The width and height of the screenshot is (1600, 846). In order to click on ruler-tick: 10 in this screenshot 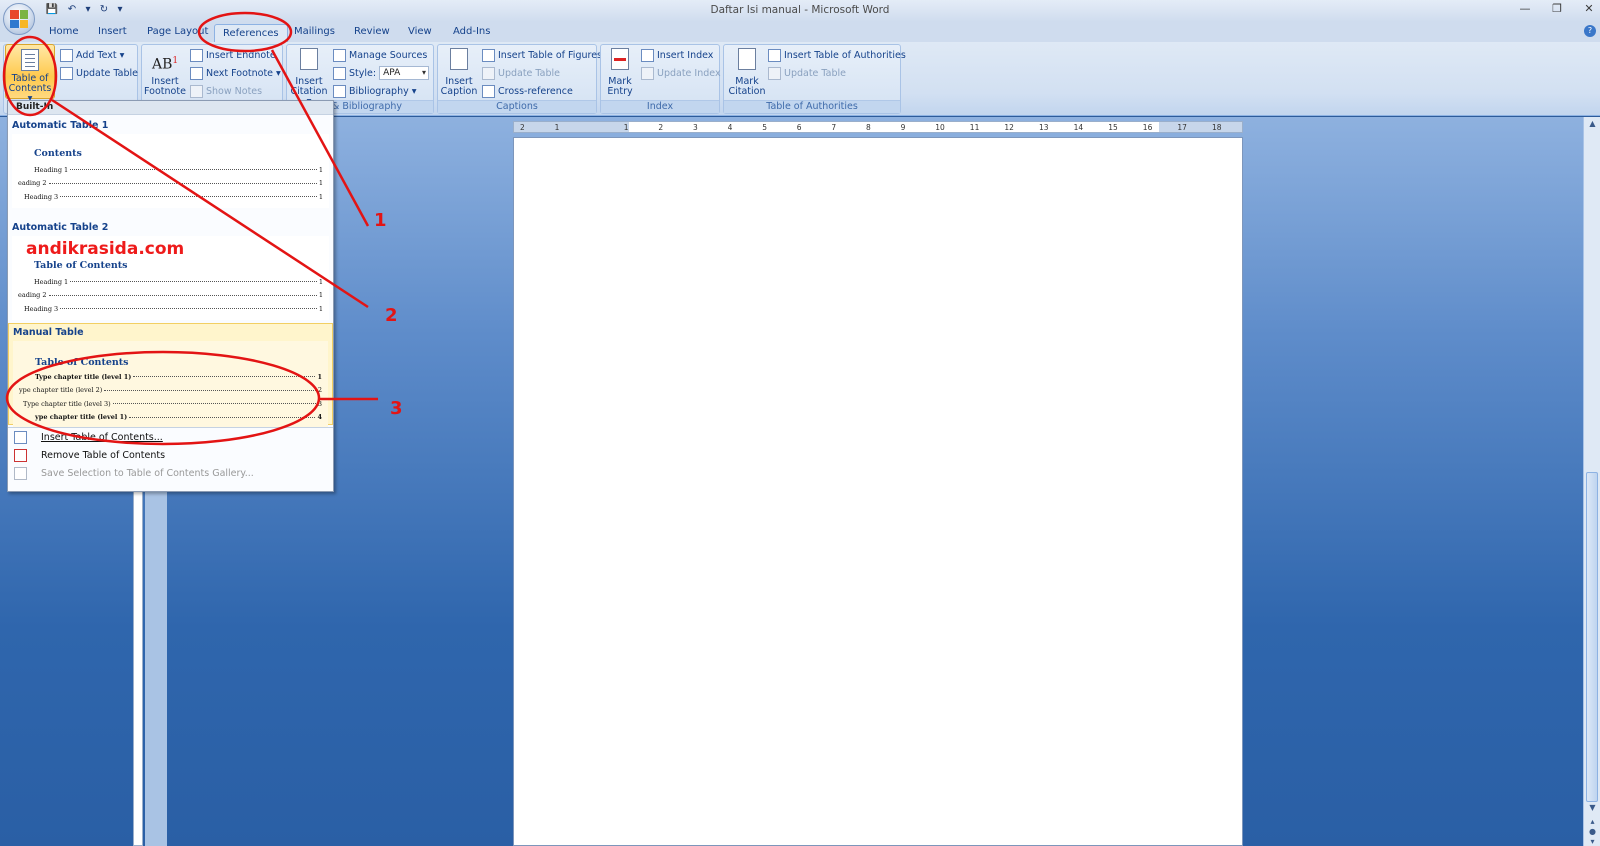, I will do `click(940, 127)`.